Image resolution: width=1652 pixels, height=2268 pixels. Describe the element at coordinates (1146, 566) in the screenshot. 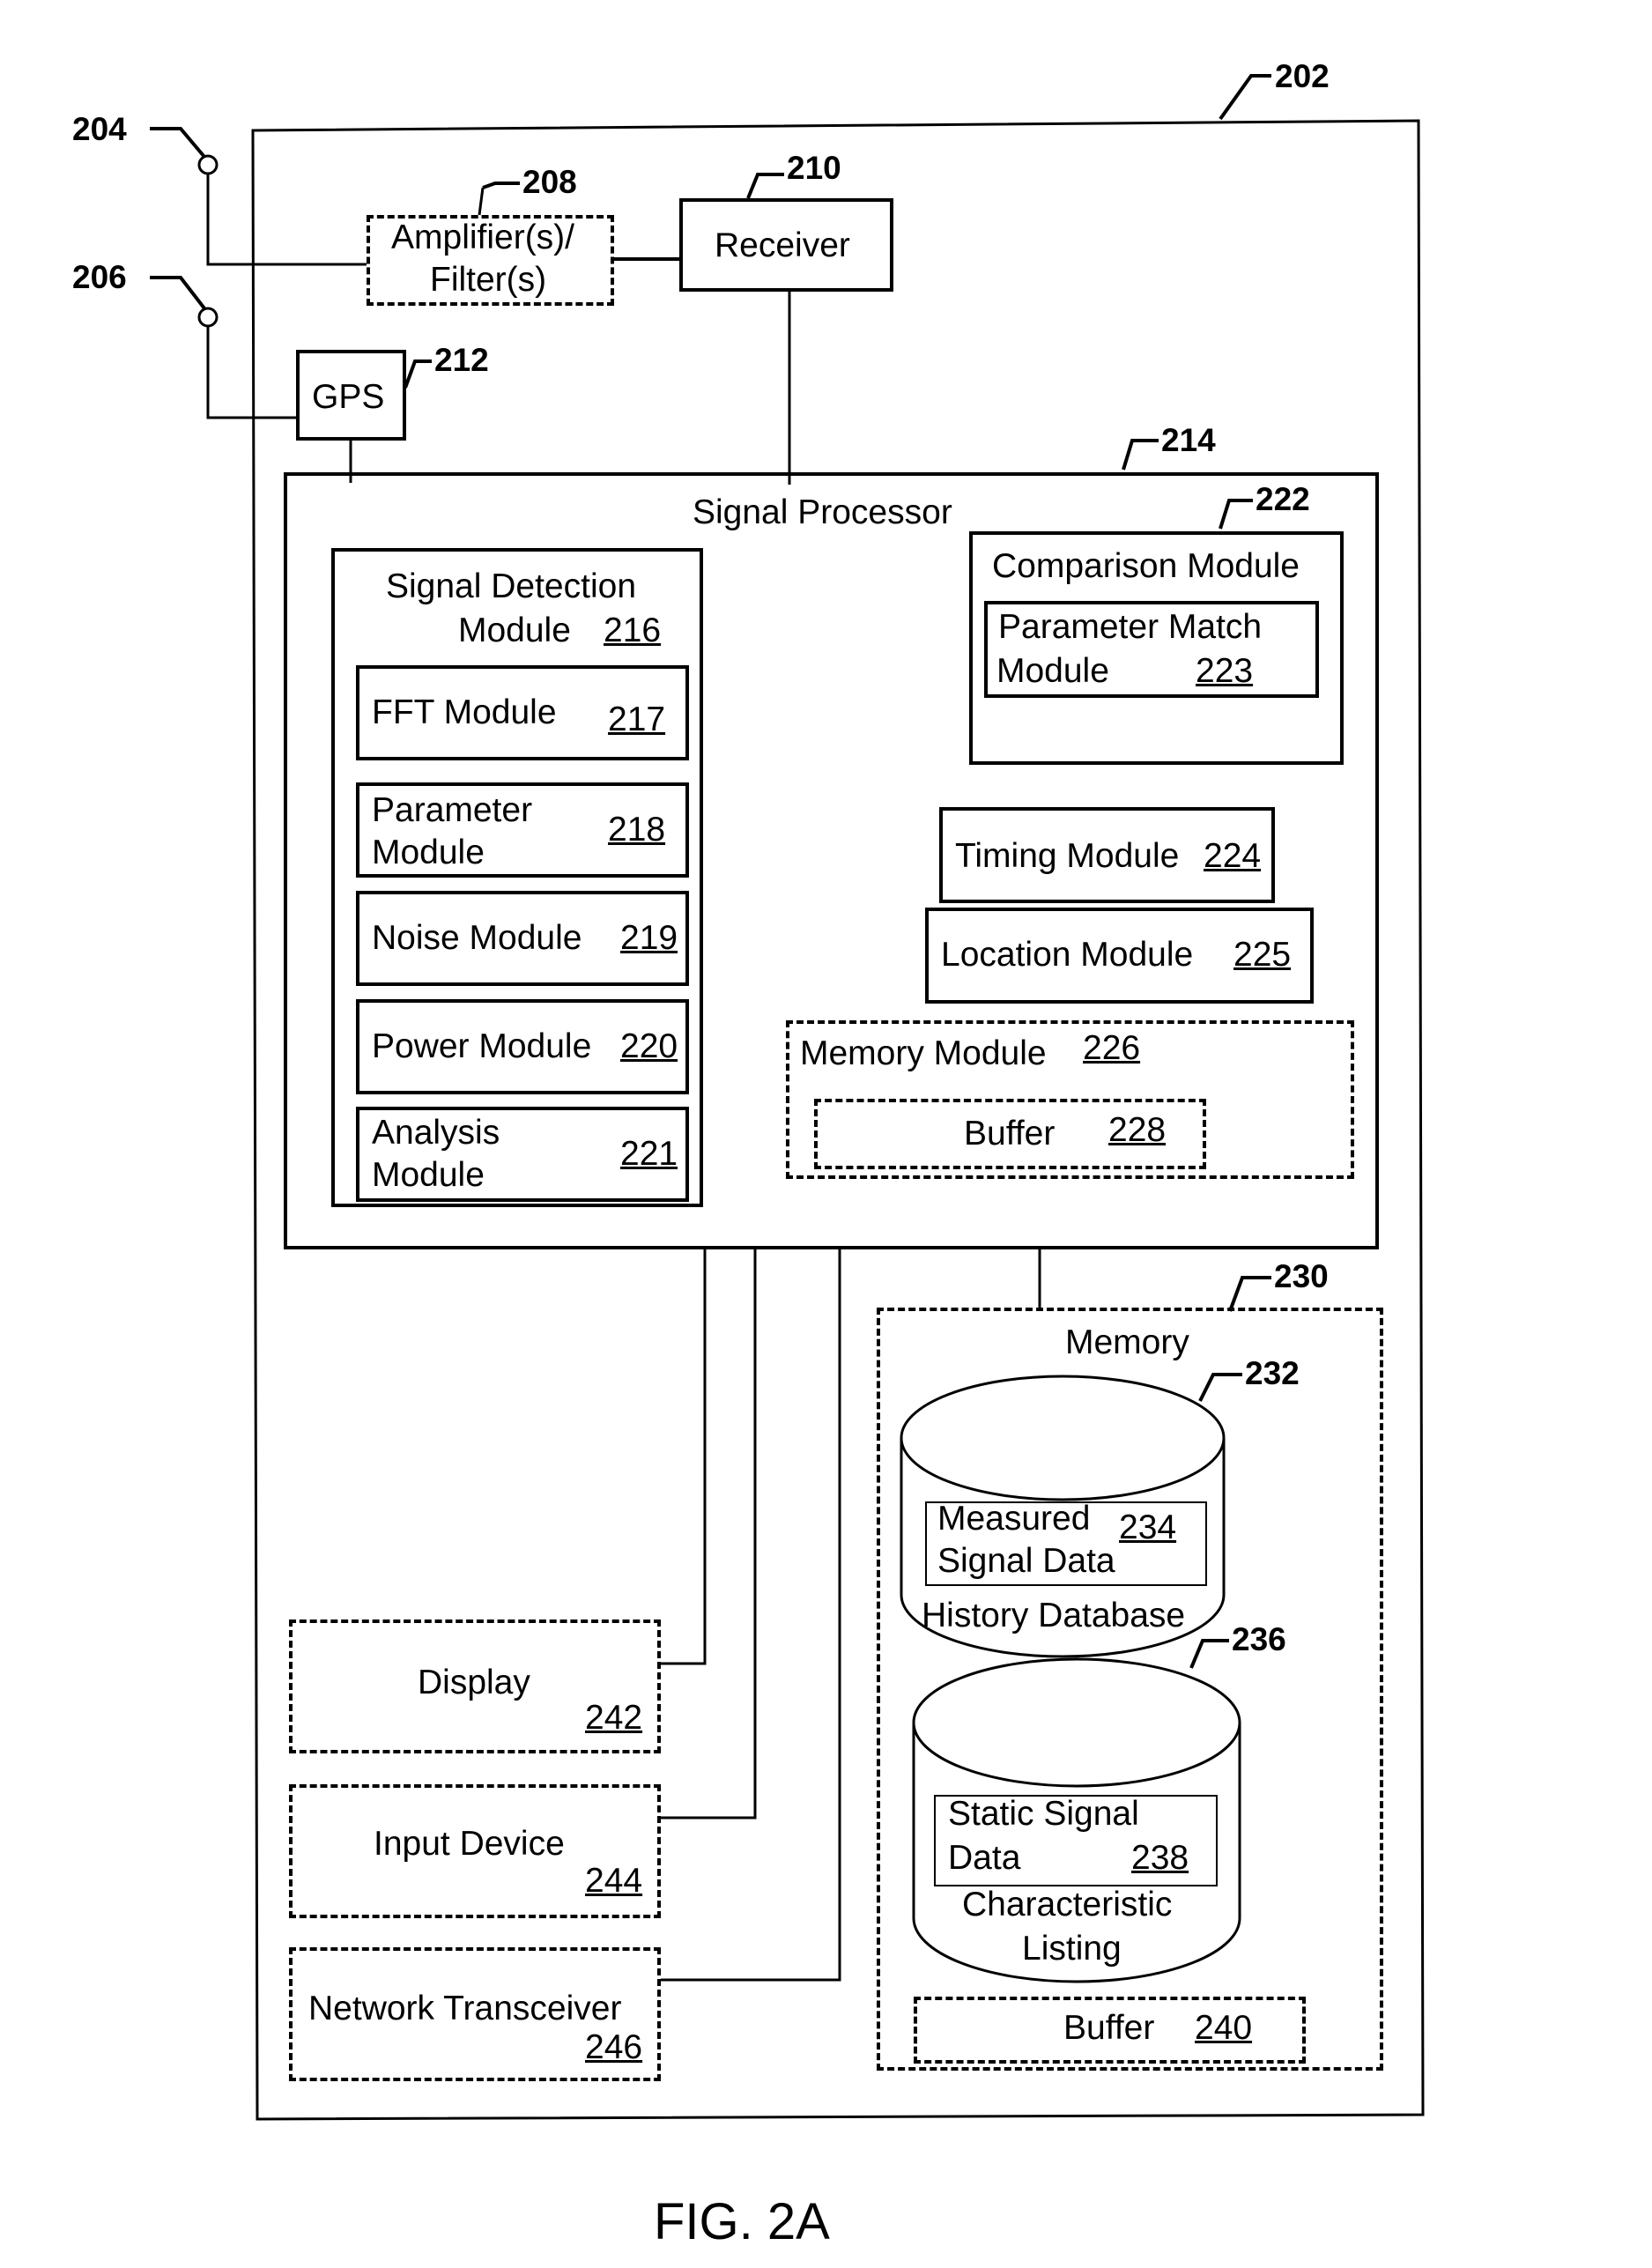

I see `comparison-label: Comparison Module` at that location.